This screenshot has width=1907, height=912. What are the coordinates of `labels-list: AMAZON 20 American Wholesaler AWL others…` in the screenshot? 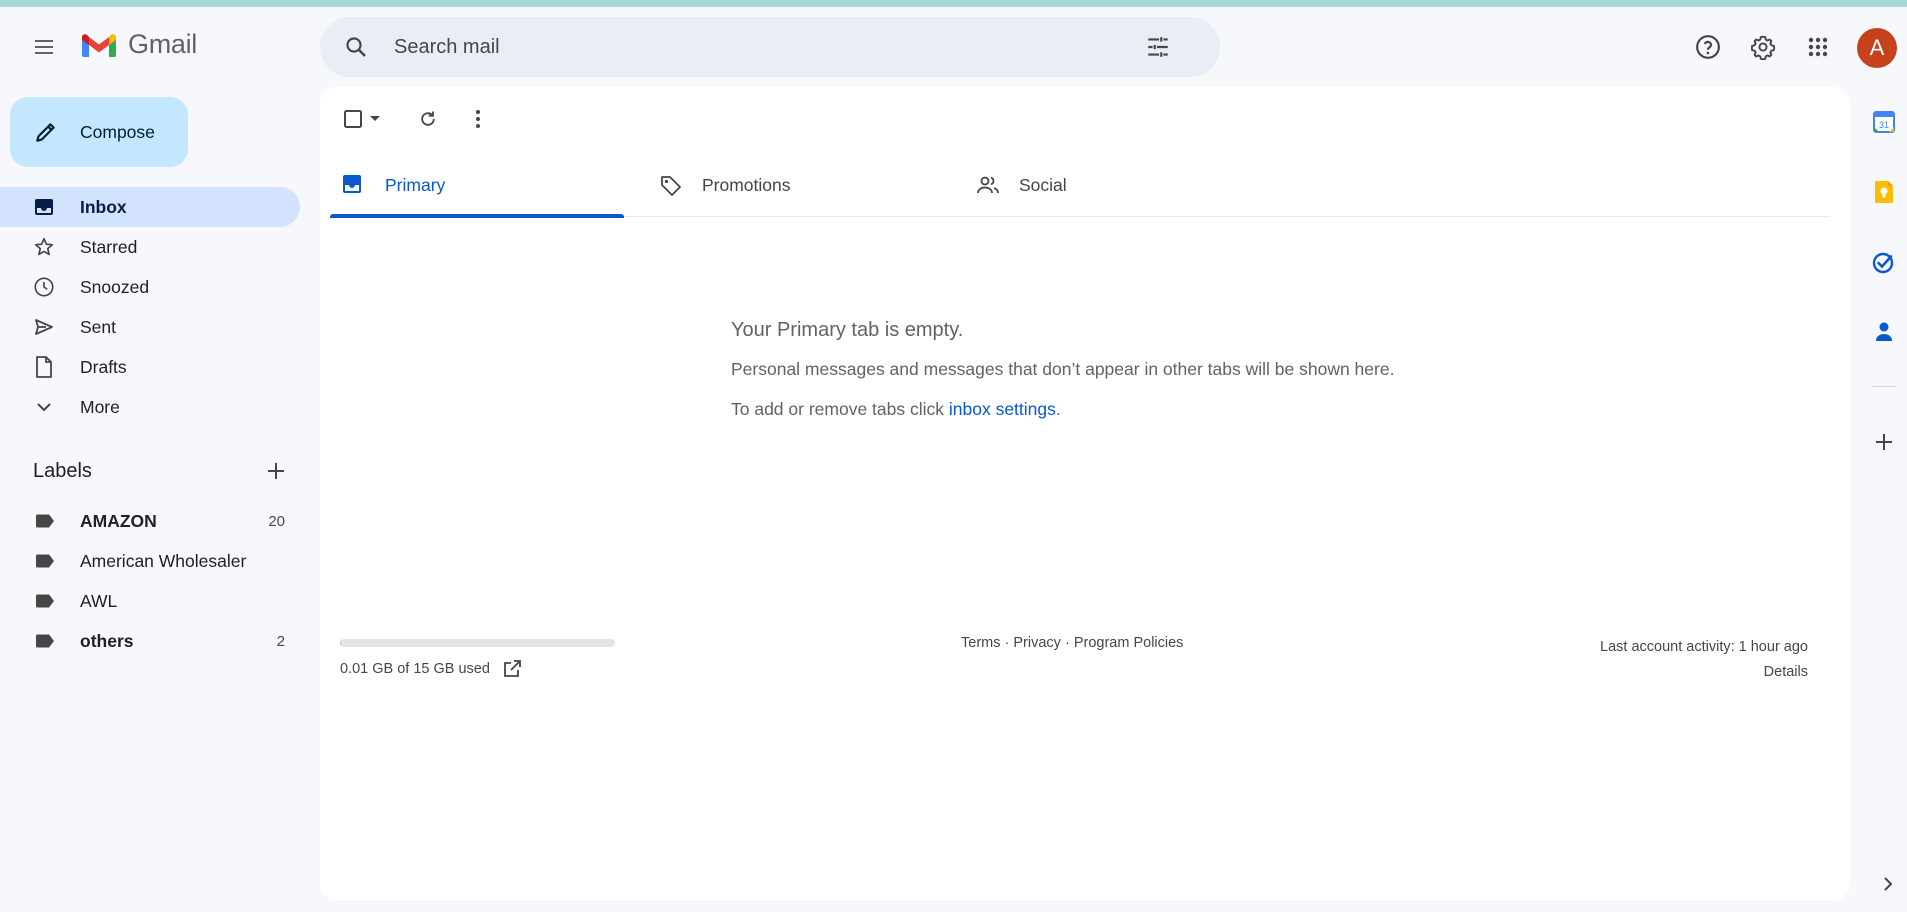 It's located at (150, 581).